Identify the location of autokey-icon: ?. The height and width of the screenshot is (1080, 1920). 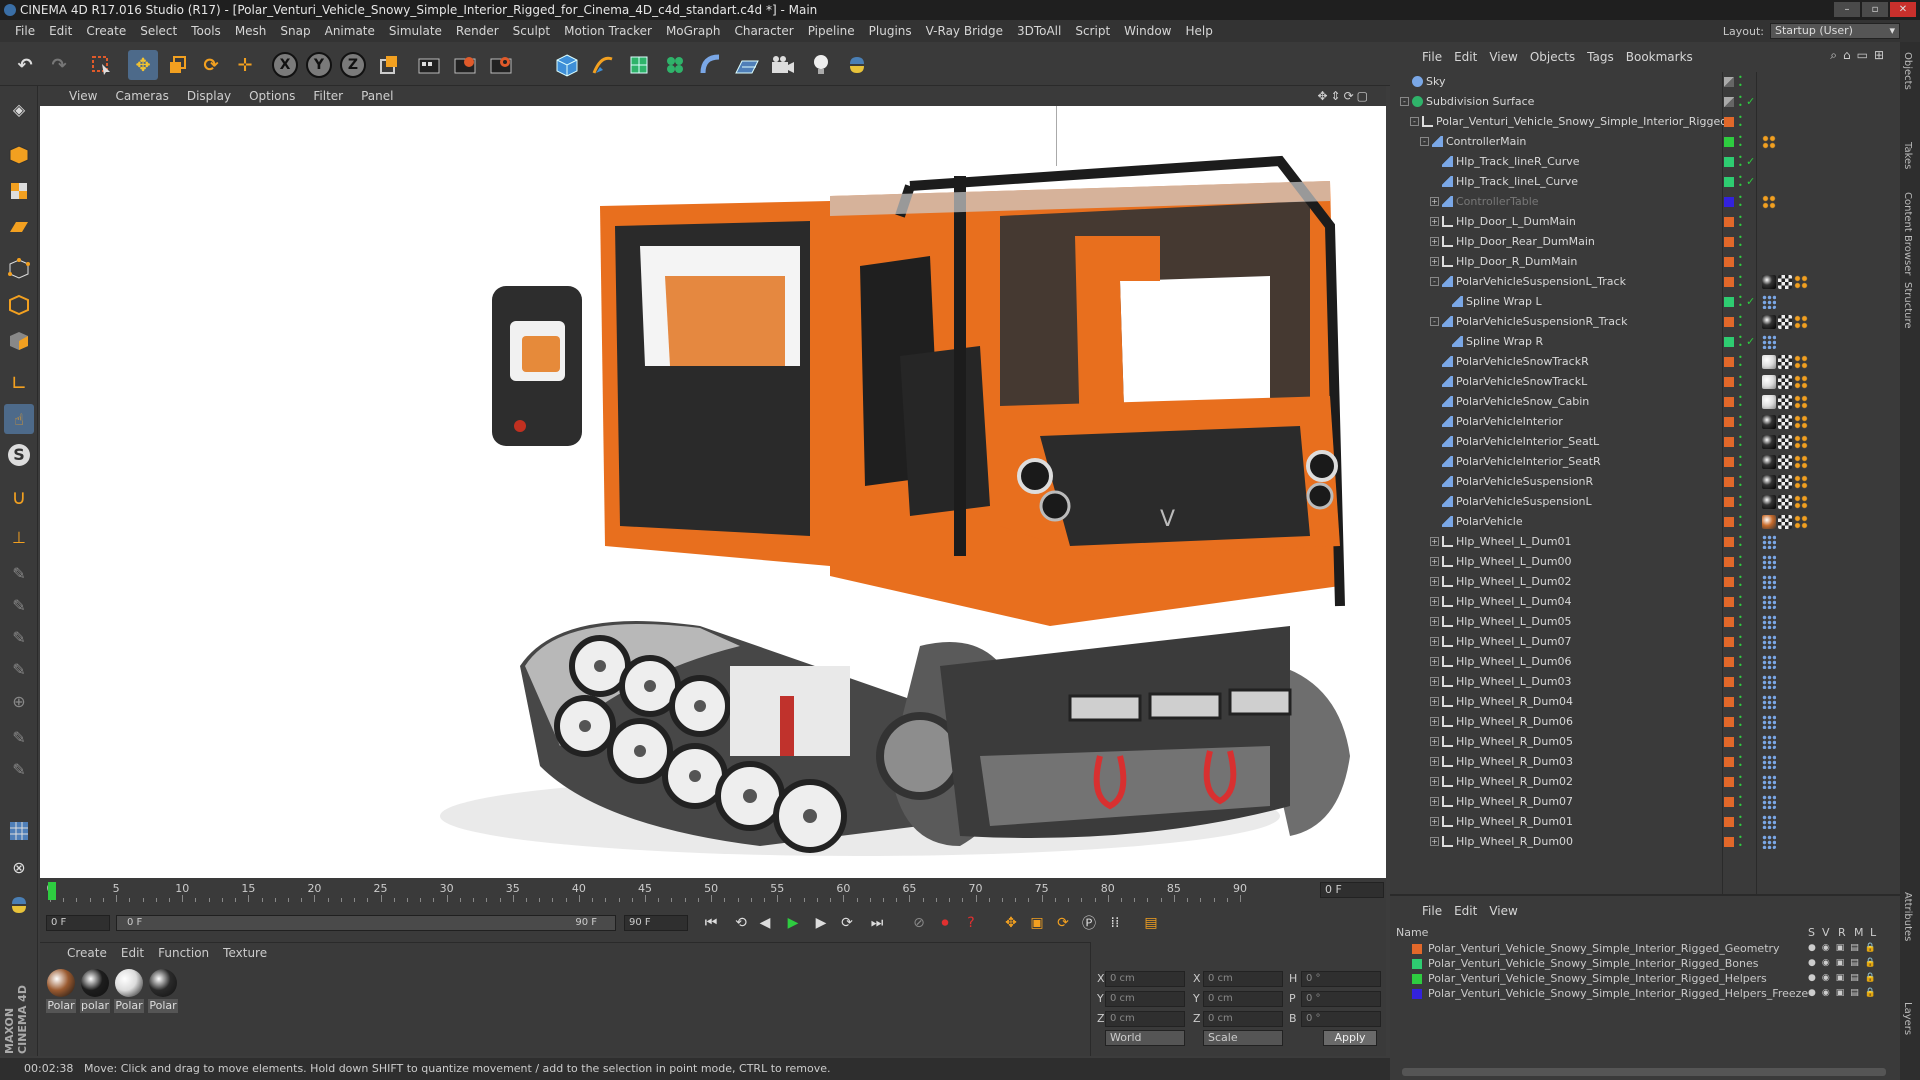
(971, 923).